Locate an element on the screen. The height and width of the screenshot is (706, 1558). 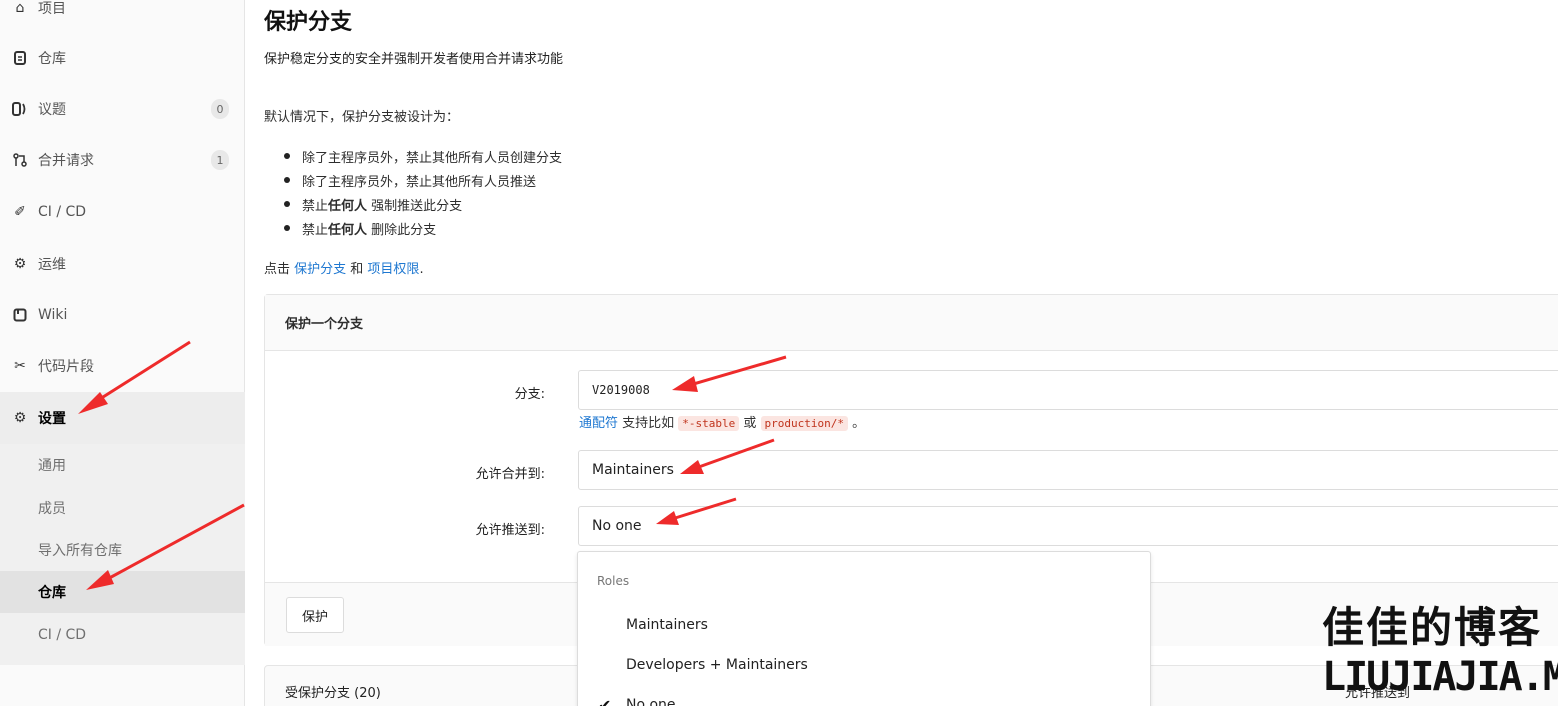
check-icon: ✔ is located at coordinates (605, 701).